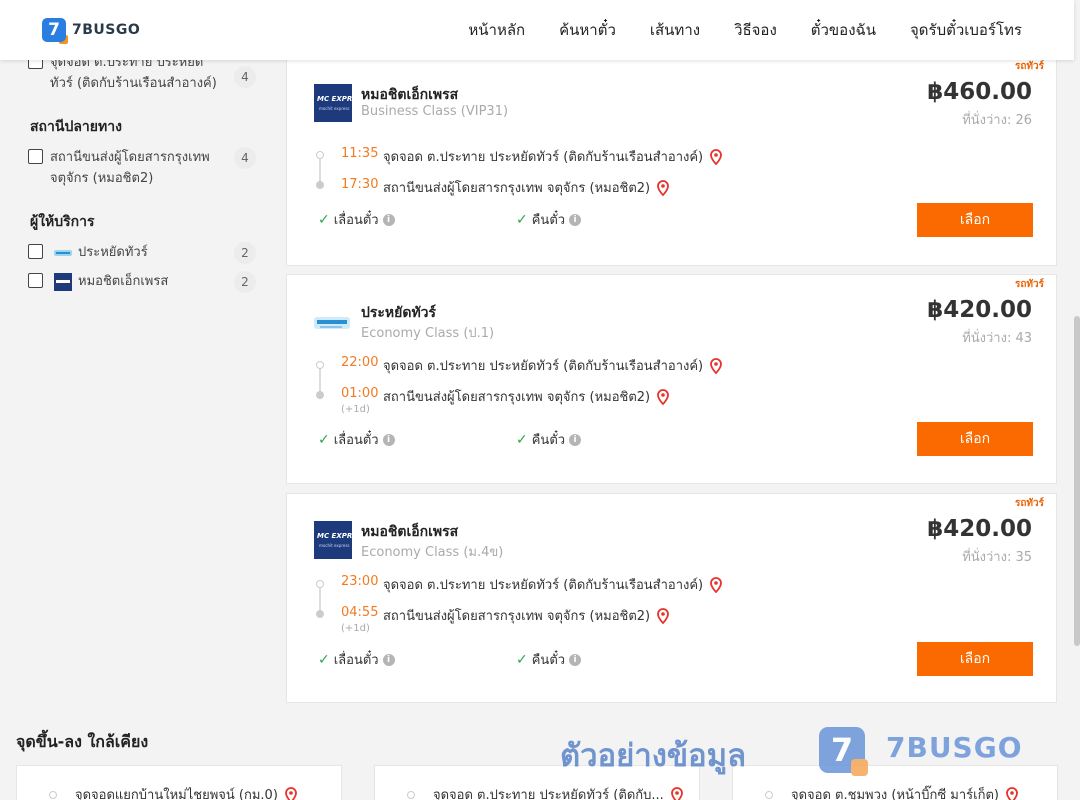  I want to click on nav-ticket-pickup-phone: จุดรับตั๋วเบอร์โทร, so click(966, 30).